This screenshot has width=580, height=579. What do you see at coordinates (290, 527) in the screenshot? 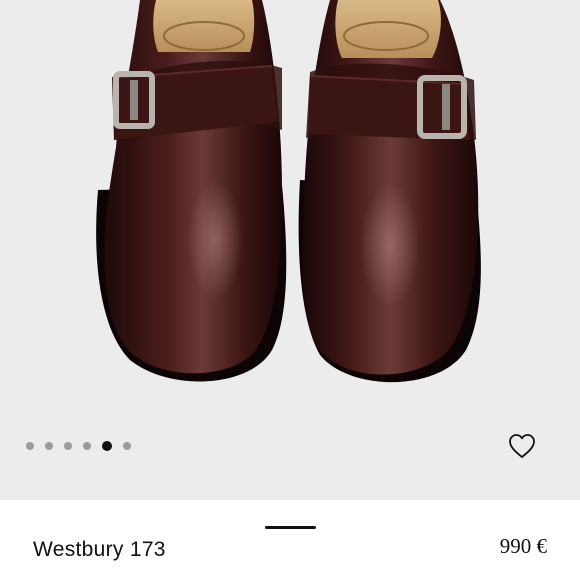
I see `sheet-drag-handle` at bounding box center [290, 527].